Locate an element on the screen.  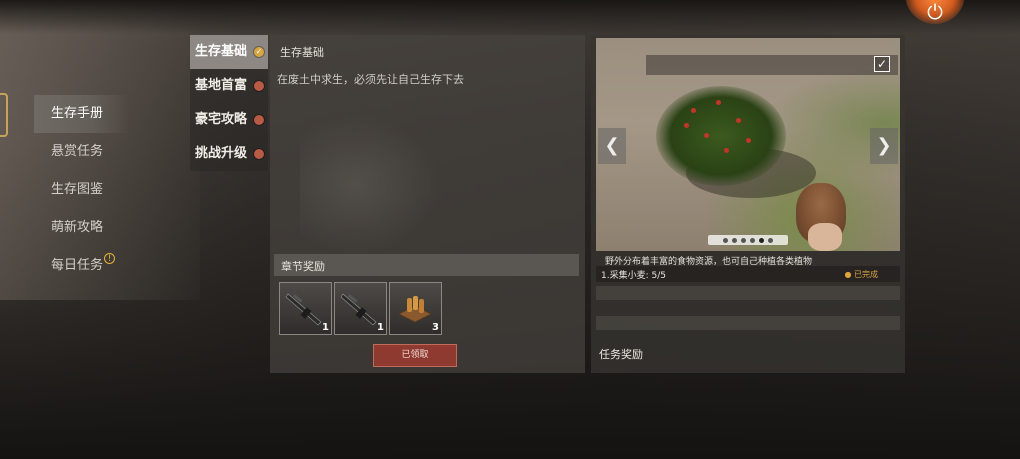
side-item-newbie-guide: 萌新攻略 is located at coordinates (99, 228).